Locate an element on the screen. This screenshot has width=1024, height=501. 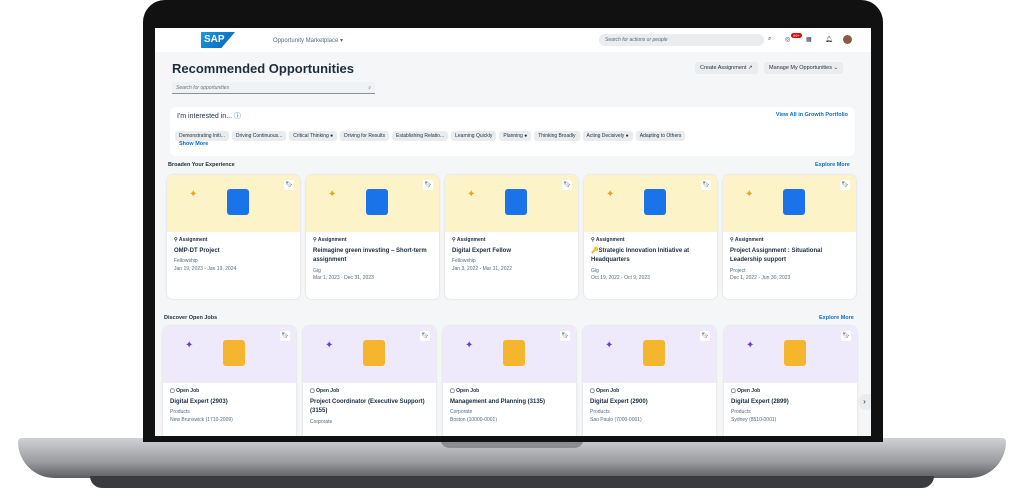
card-title: Management and Planning (3135) is located at coordinates (509, 403).